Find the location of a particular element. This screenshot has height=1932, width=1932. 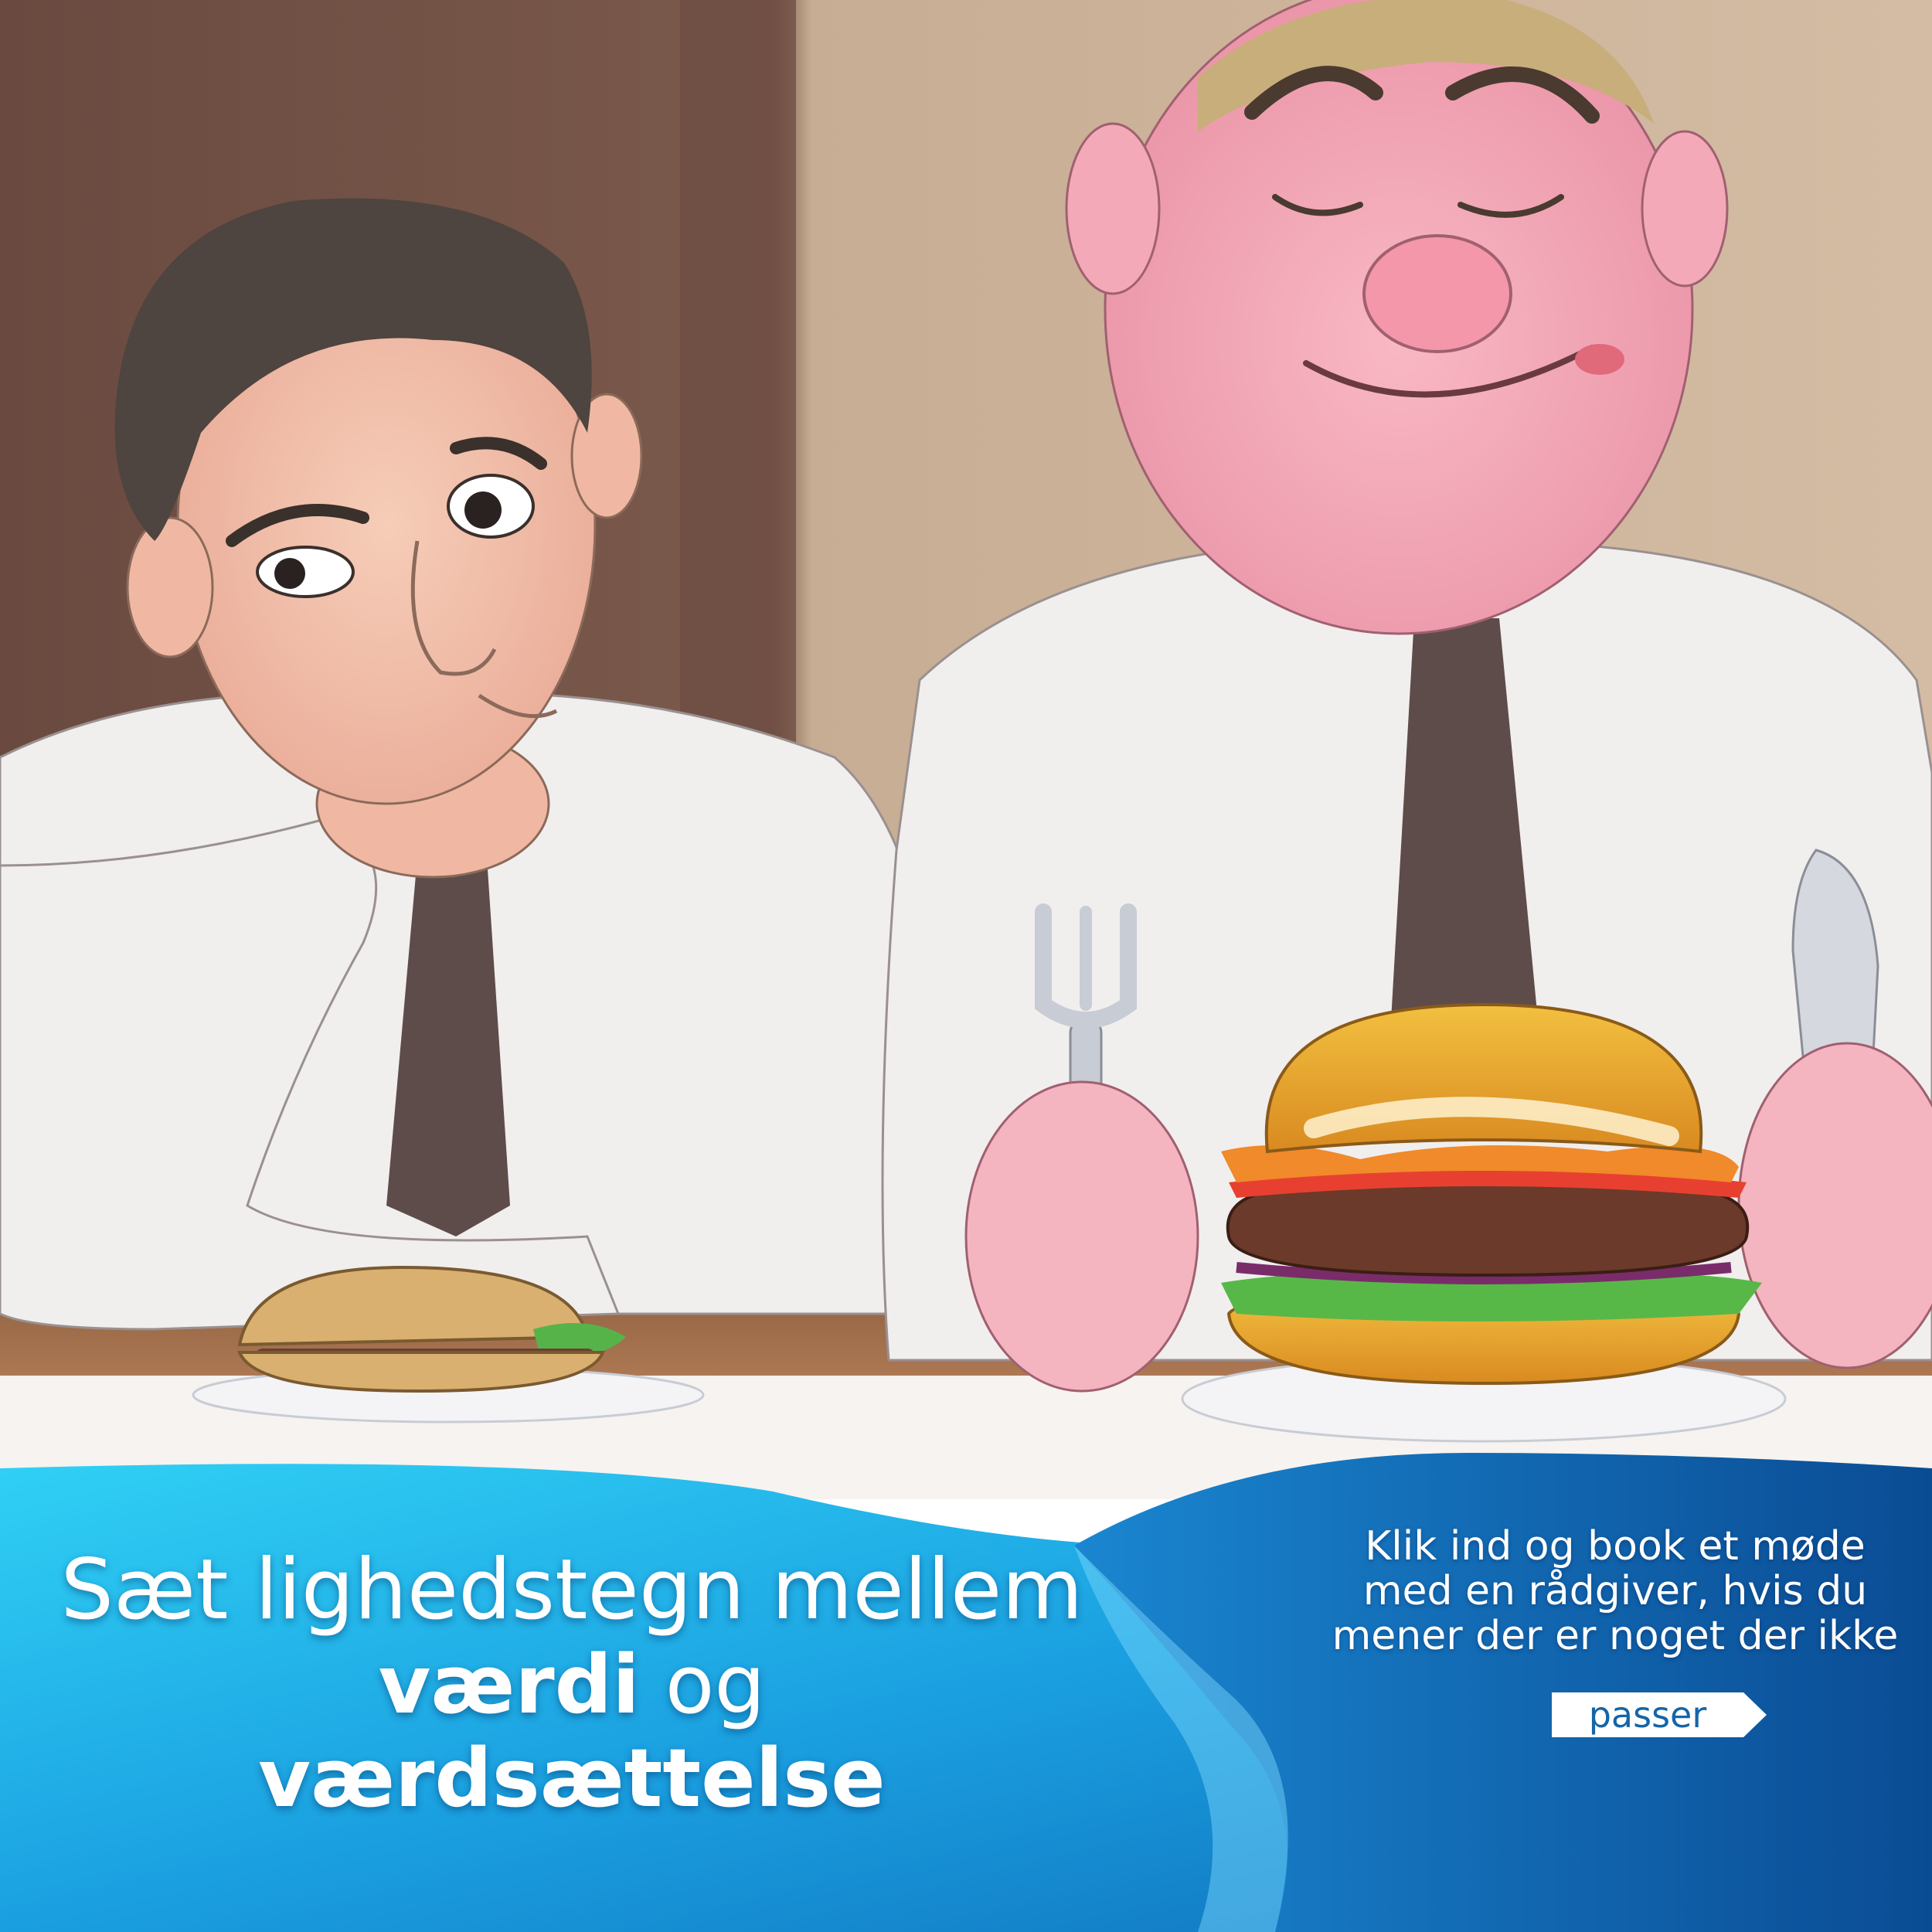

headline-line-2: værdi og is located at coordinates (572, 1685).